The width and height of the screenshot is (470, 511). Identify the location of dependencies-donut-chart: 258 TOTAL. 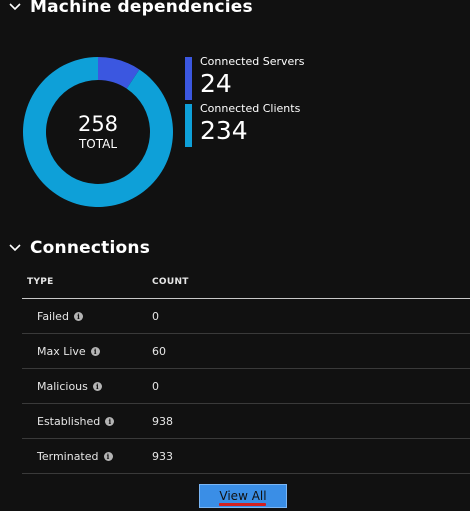
(98, 132).